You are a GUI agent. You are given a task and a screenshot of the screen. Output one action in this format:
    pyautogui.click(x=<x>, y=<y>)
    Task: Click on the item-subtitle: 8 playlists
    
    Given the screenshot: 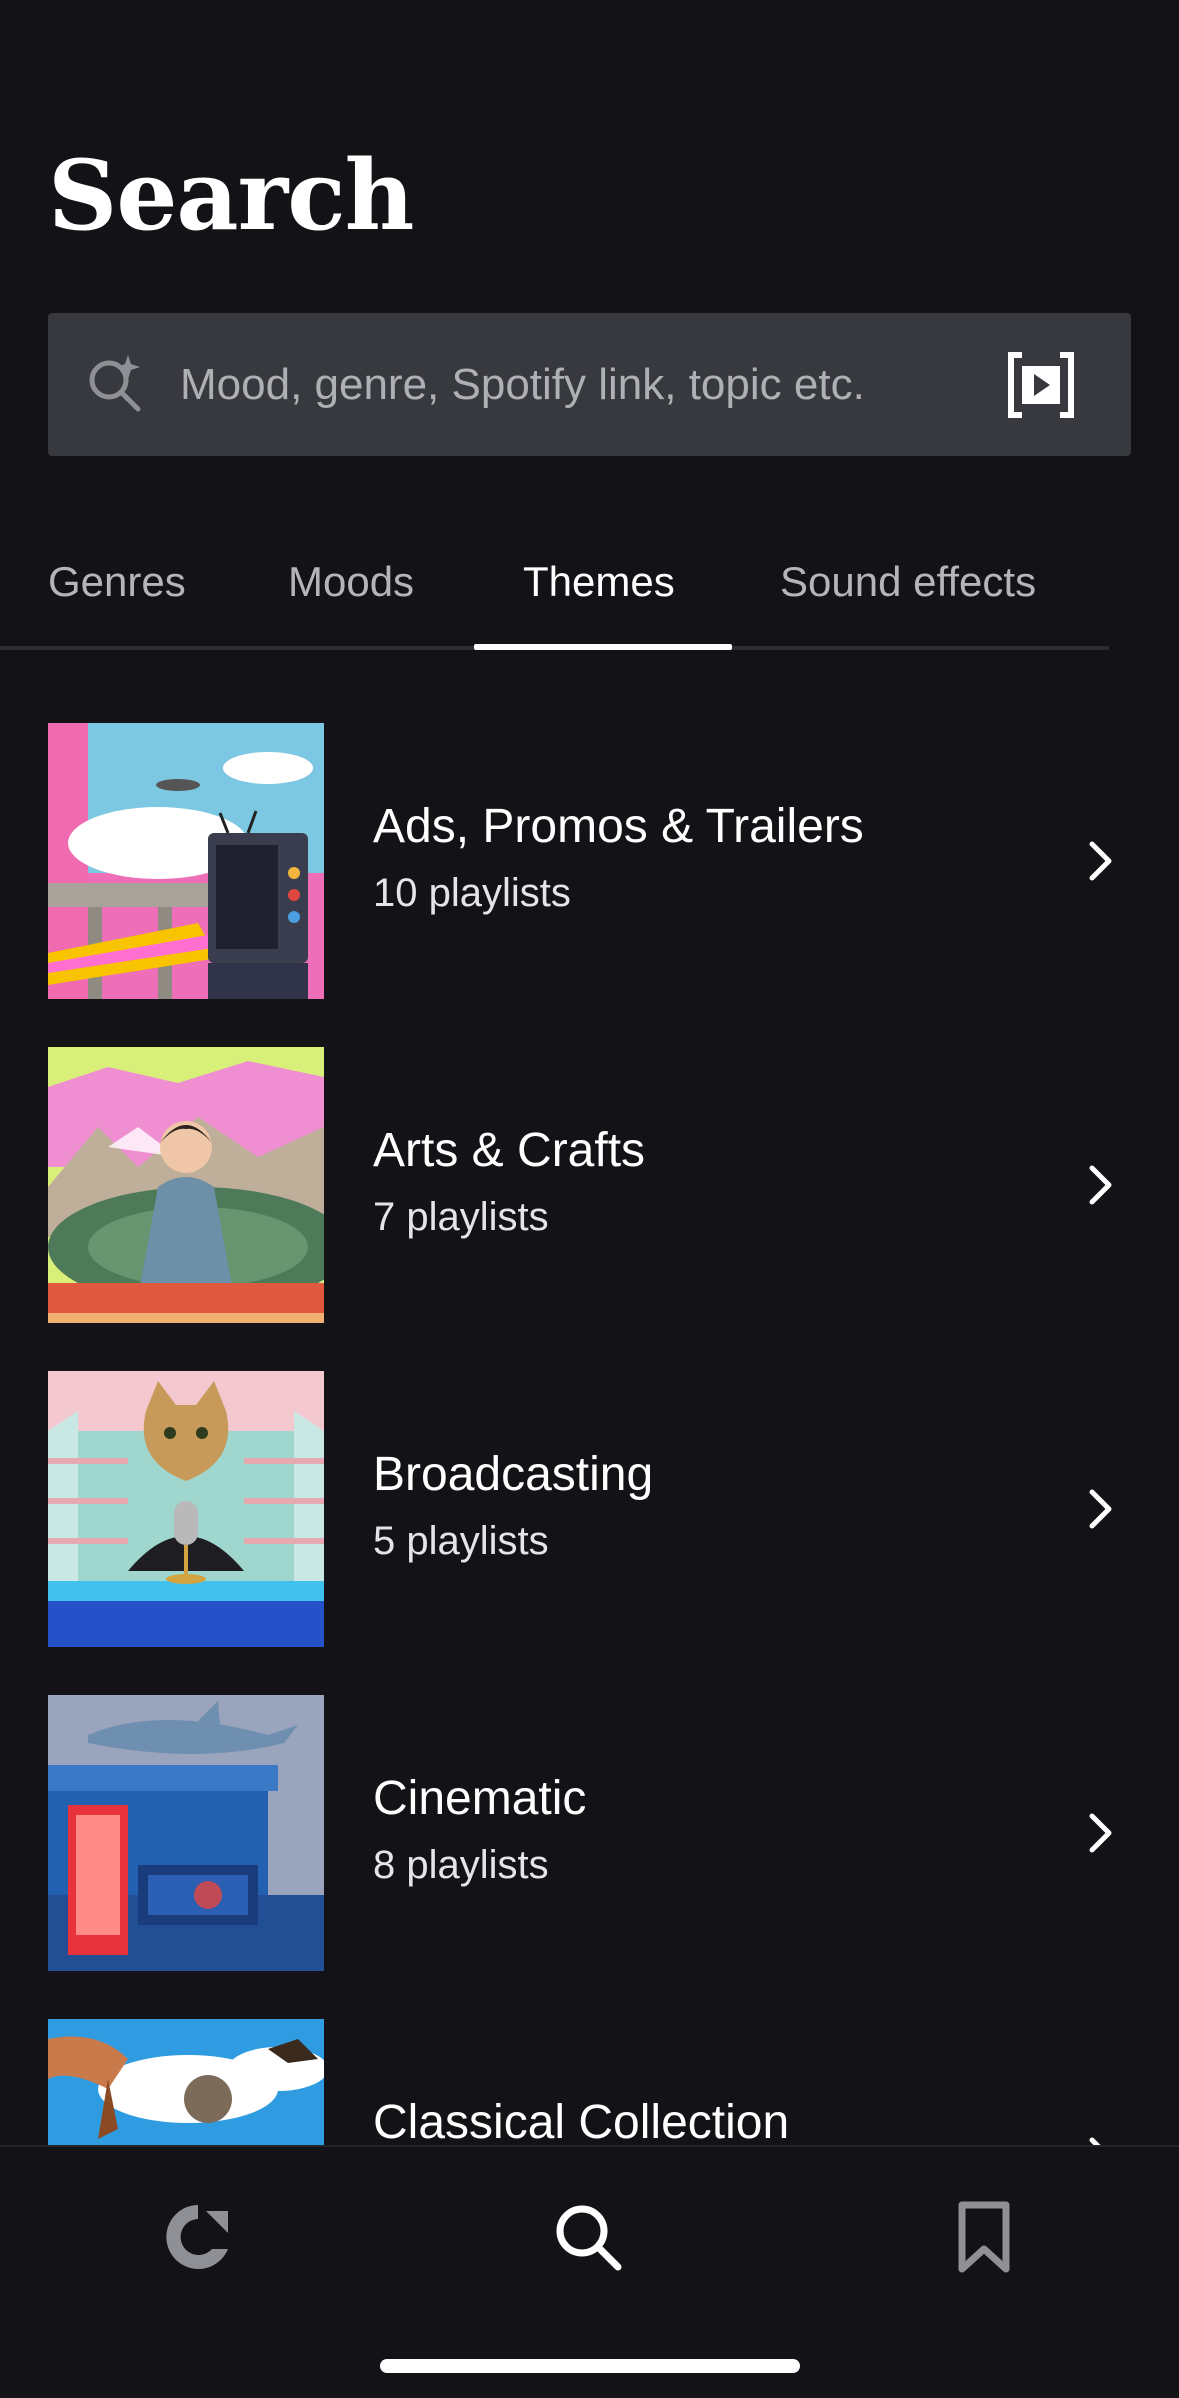 What is the action you would take?
    pyautogui.click(x=461, y=1865)
    